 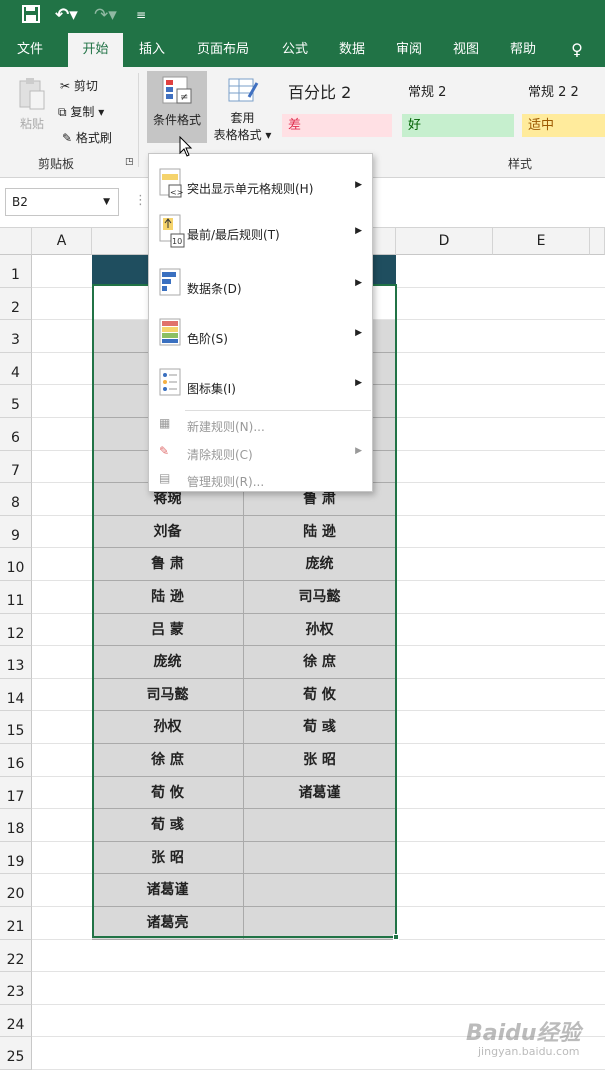 I want to click on style-good: 好, so click(x=458, y=125).